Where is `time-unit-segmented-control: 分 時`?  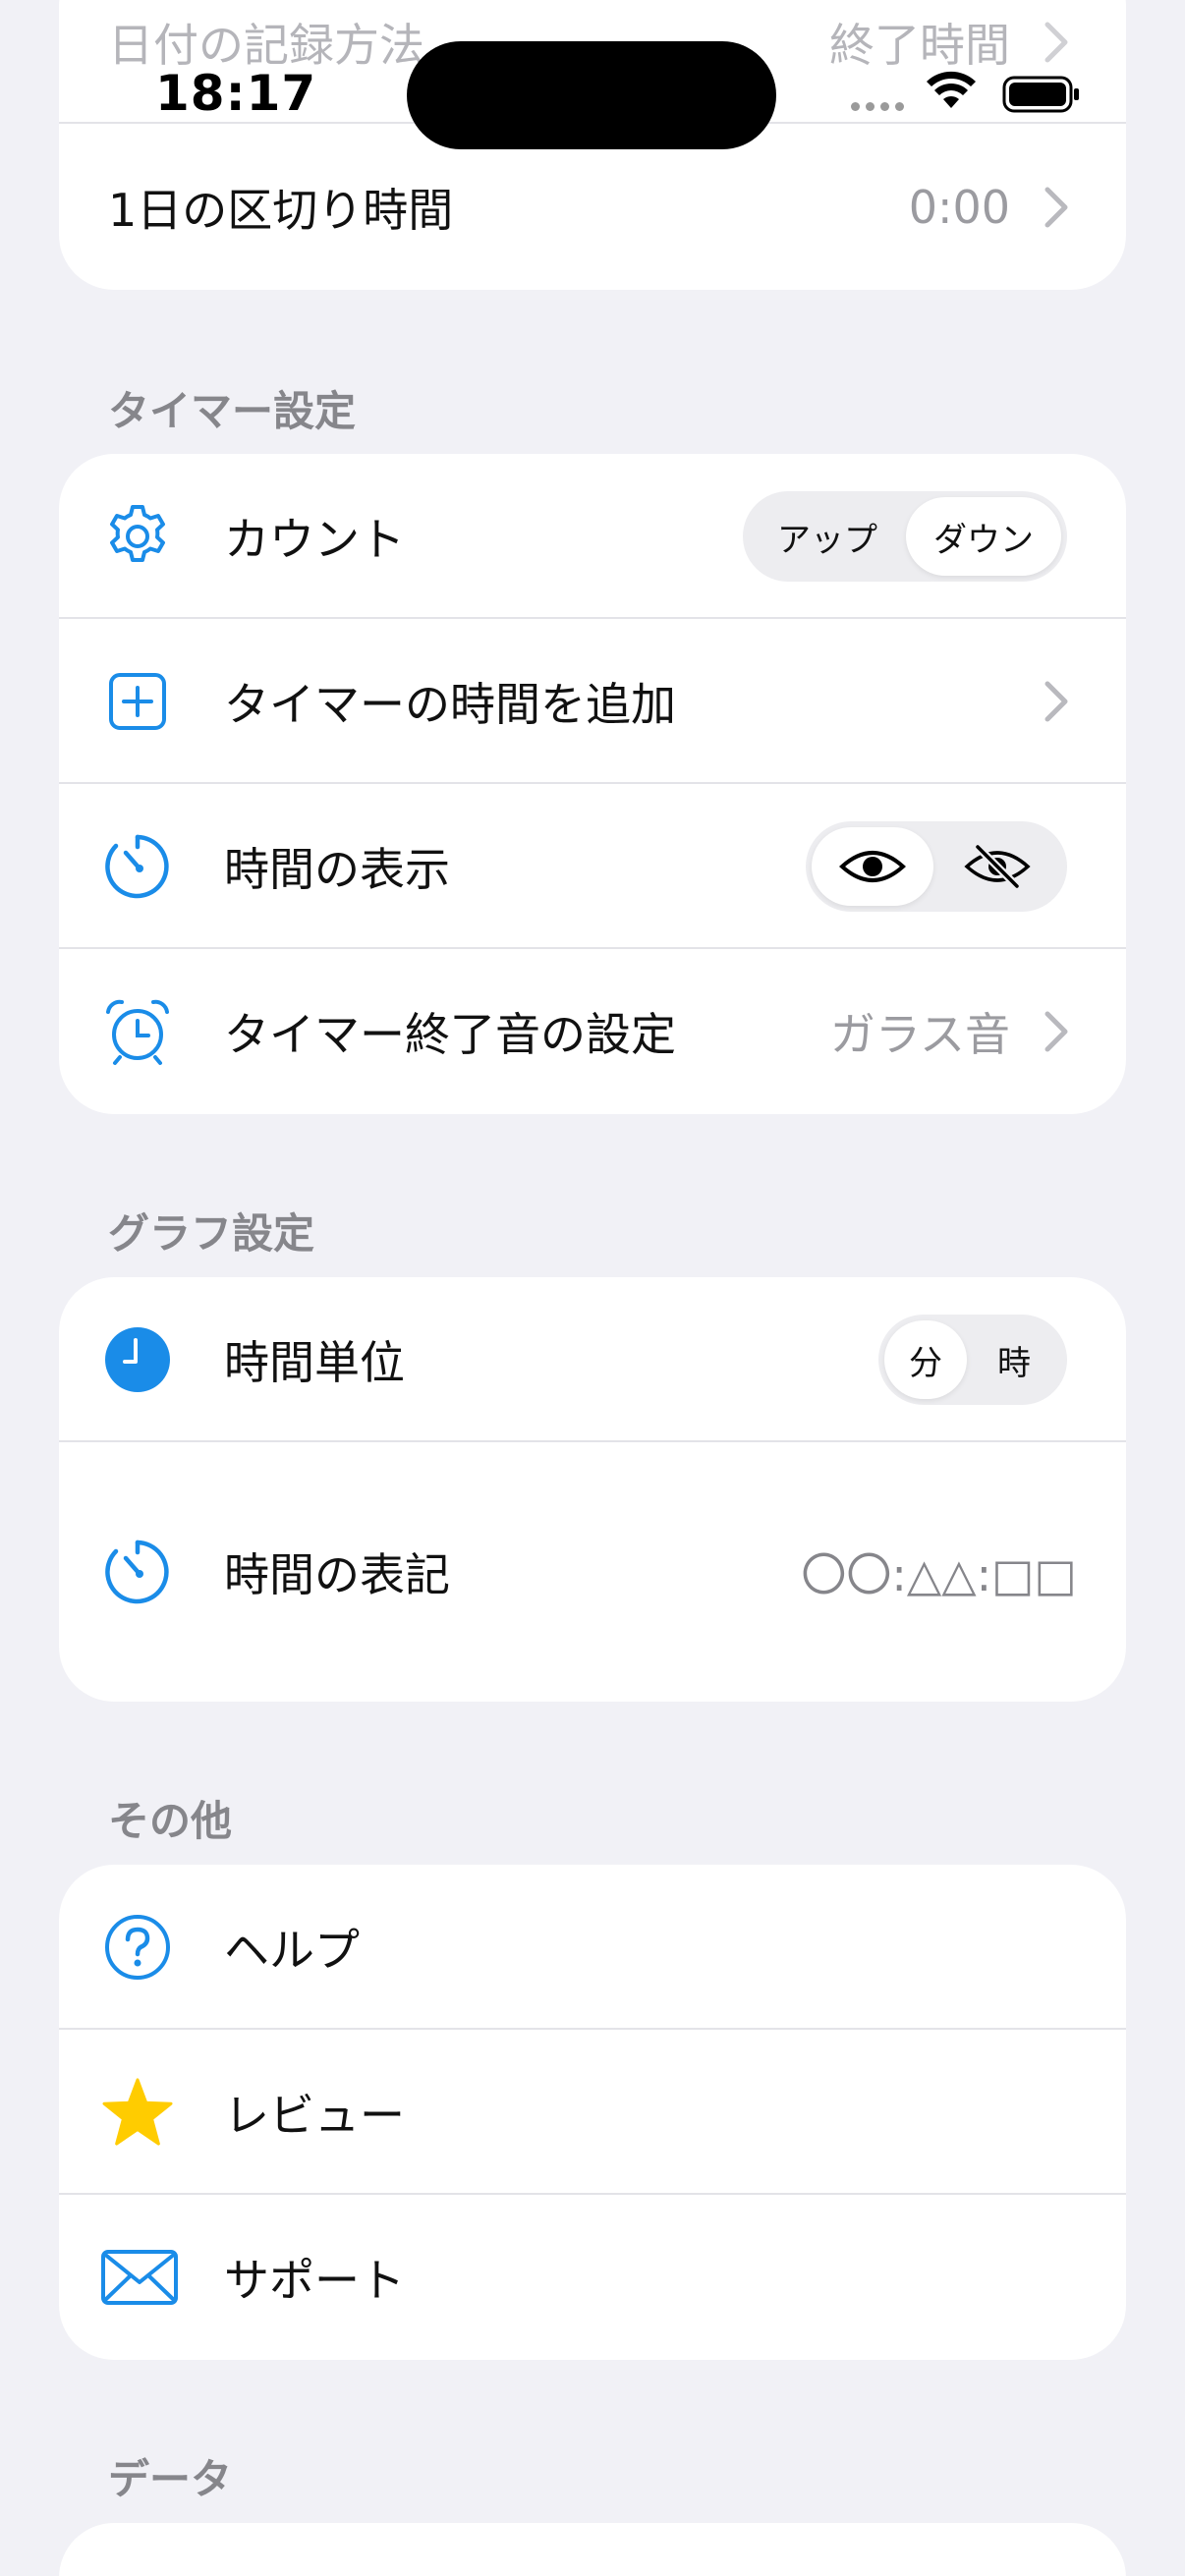
time-unit-segmented-control: 分 時 is located at coordinates (973, 1360).